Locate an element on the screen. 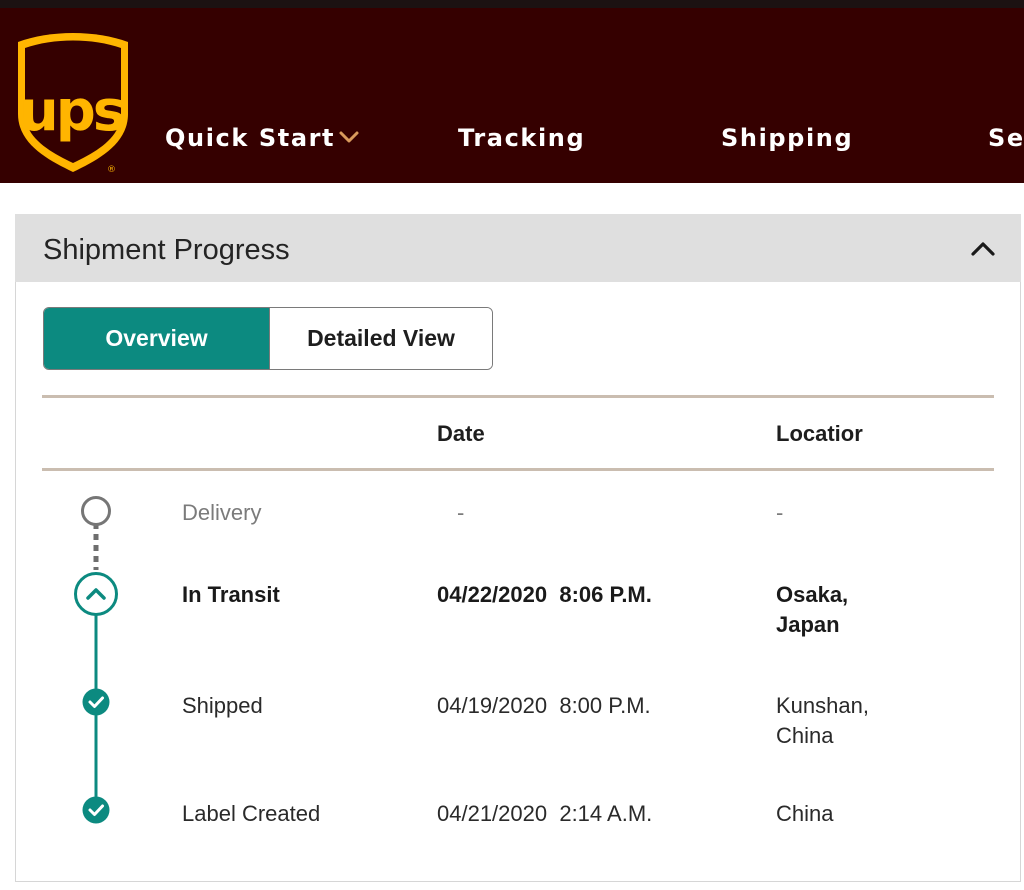 This screenshot has height=890, width=1024. view-toggle: Overview Detailed View is located at coordinates (268, 338).